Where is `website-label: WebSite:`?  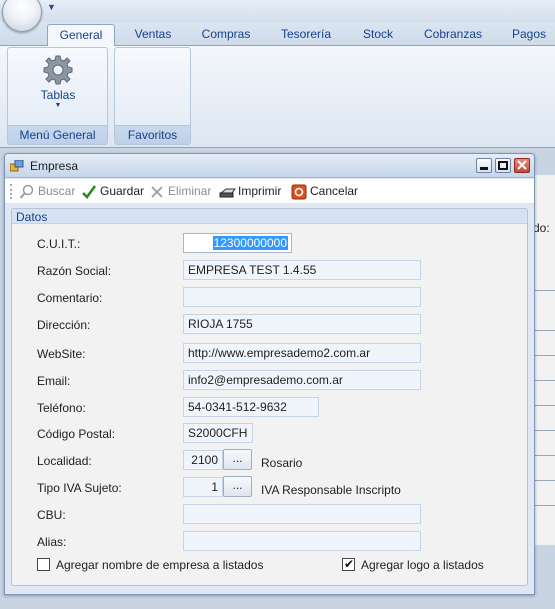
website-label: WebSite: is located at coordinates (61, 354).